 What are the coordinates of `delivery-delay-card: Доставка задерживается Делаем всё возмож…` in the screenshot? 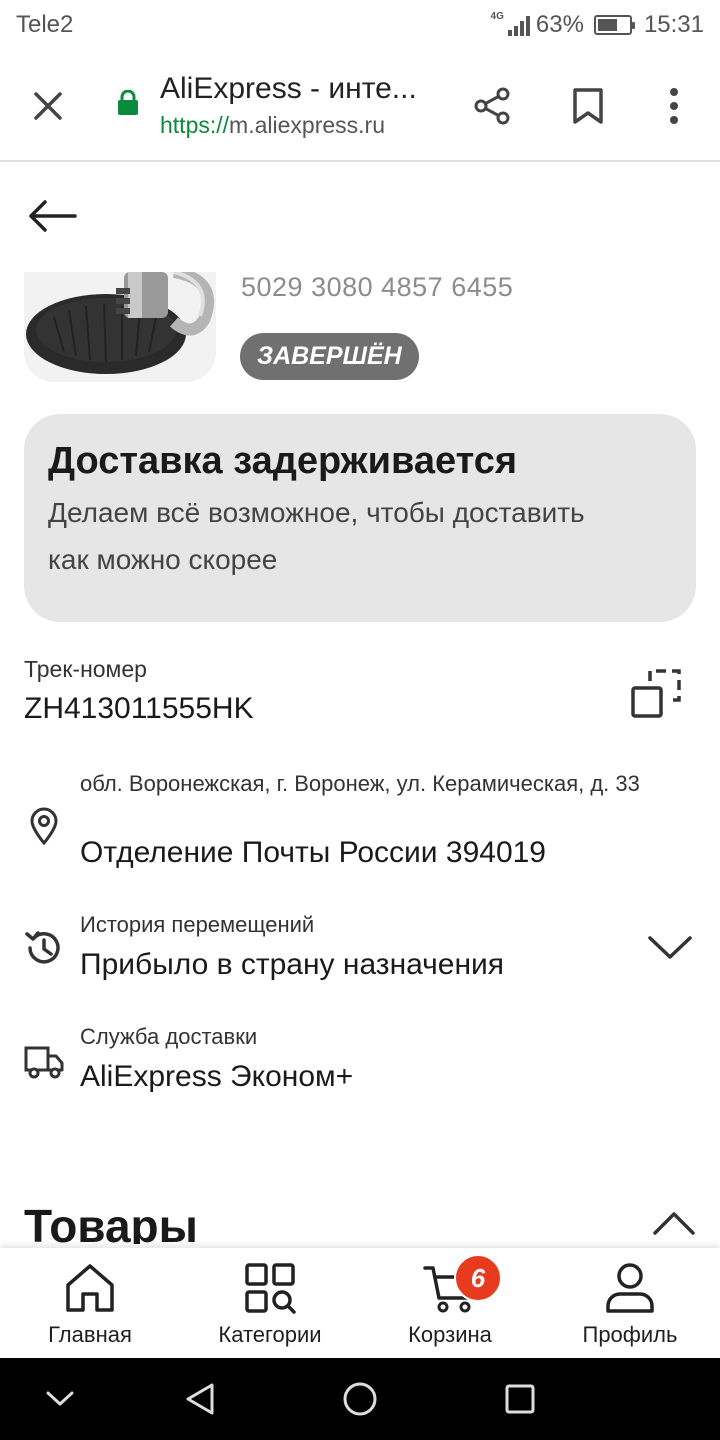 It's located at (360, 518).